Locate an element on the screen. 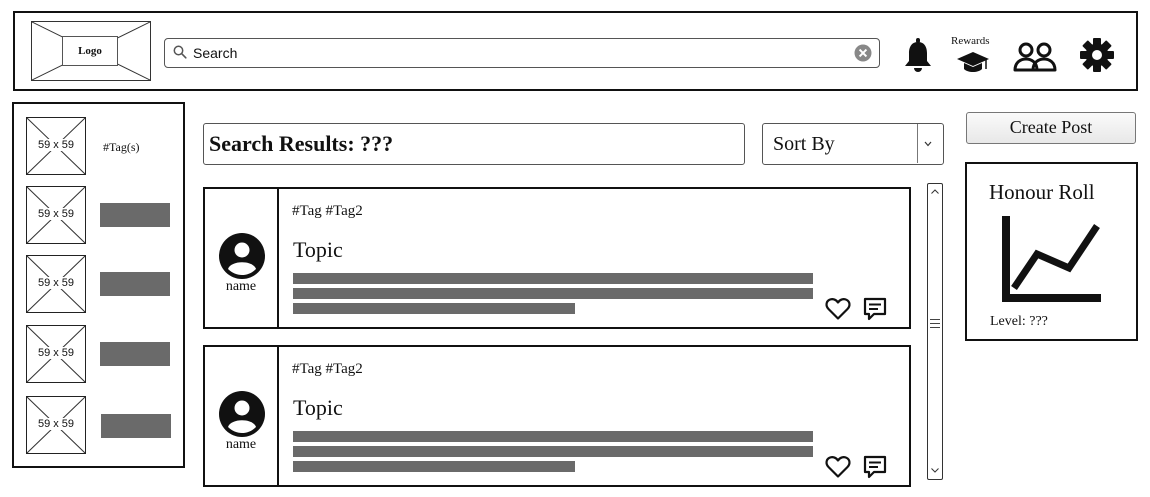 This screenshot has height=497, width=1150. sort-label: Sort By is located at coordinates (804, 144).